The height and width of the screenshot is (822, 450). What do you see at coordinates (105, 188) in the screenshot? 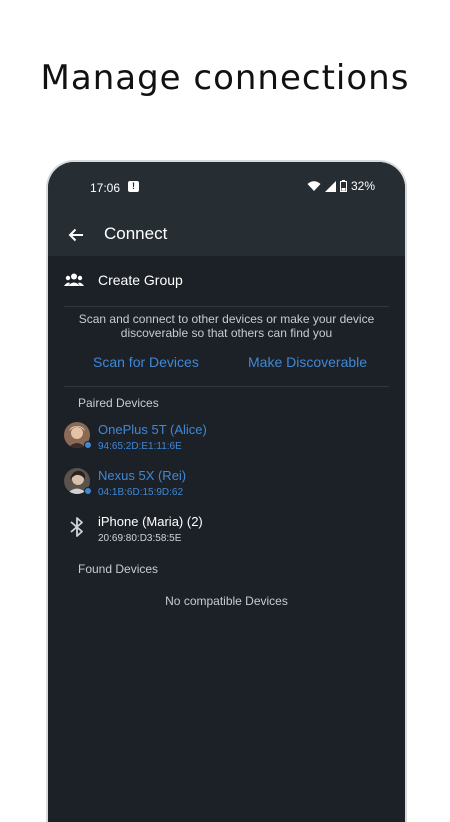
I see `status-time: 17:06` at bounding box center [105, 188].